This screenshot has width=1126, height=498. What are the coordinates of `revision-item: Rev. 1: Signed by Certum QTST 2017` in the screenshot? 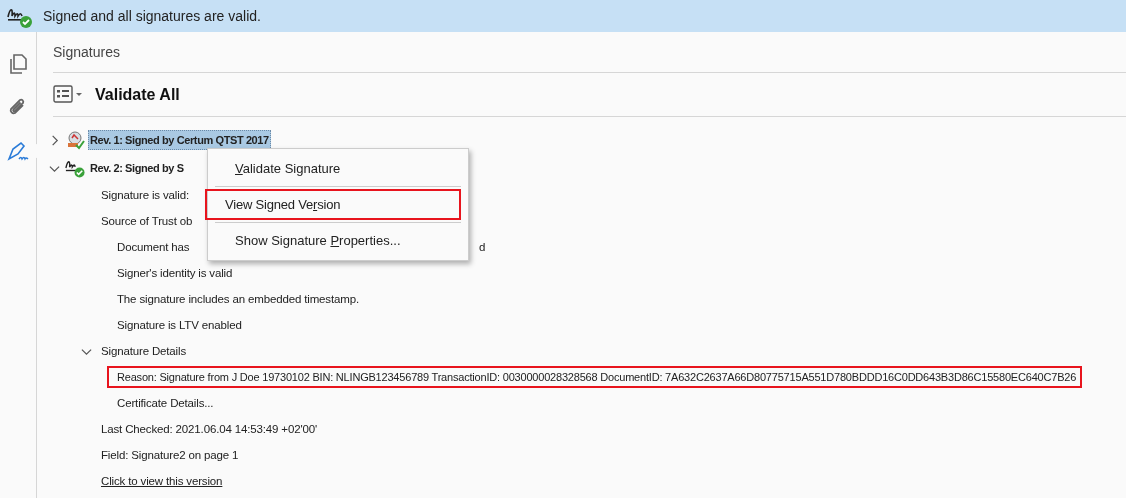 It's located at (179, 140).